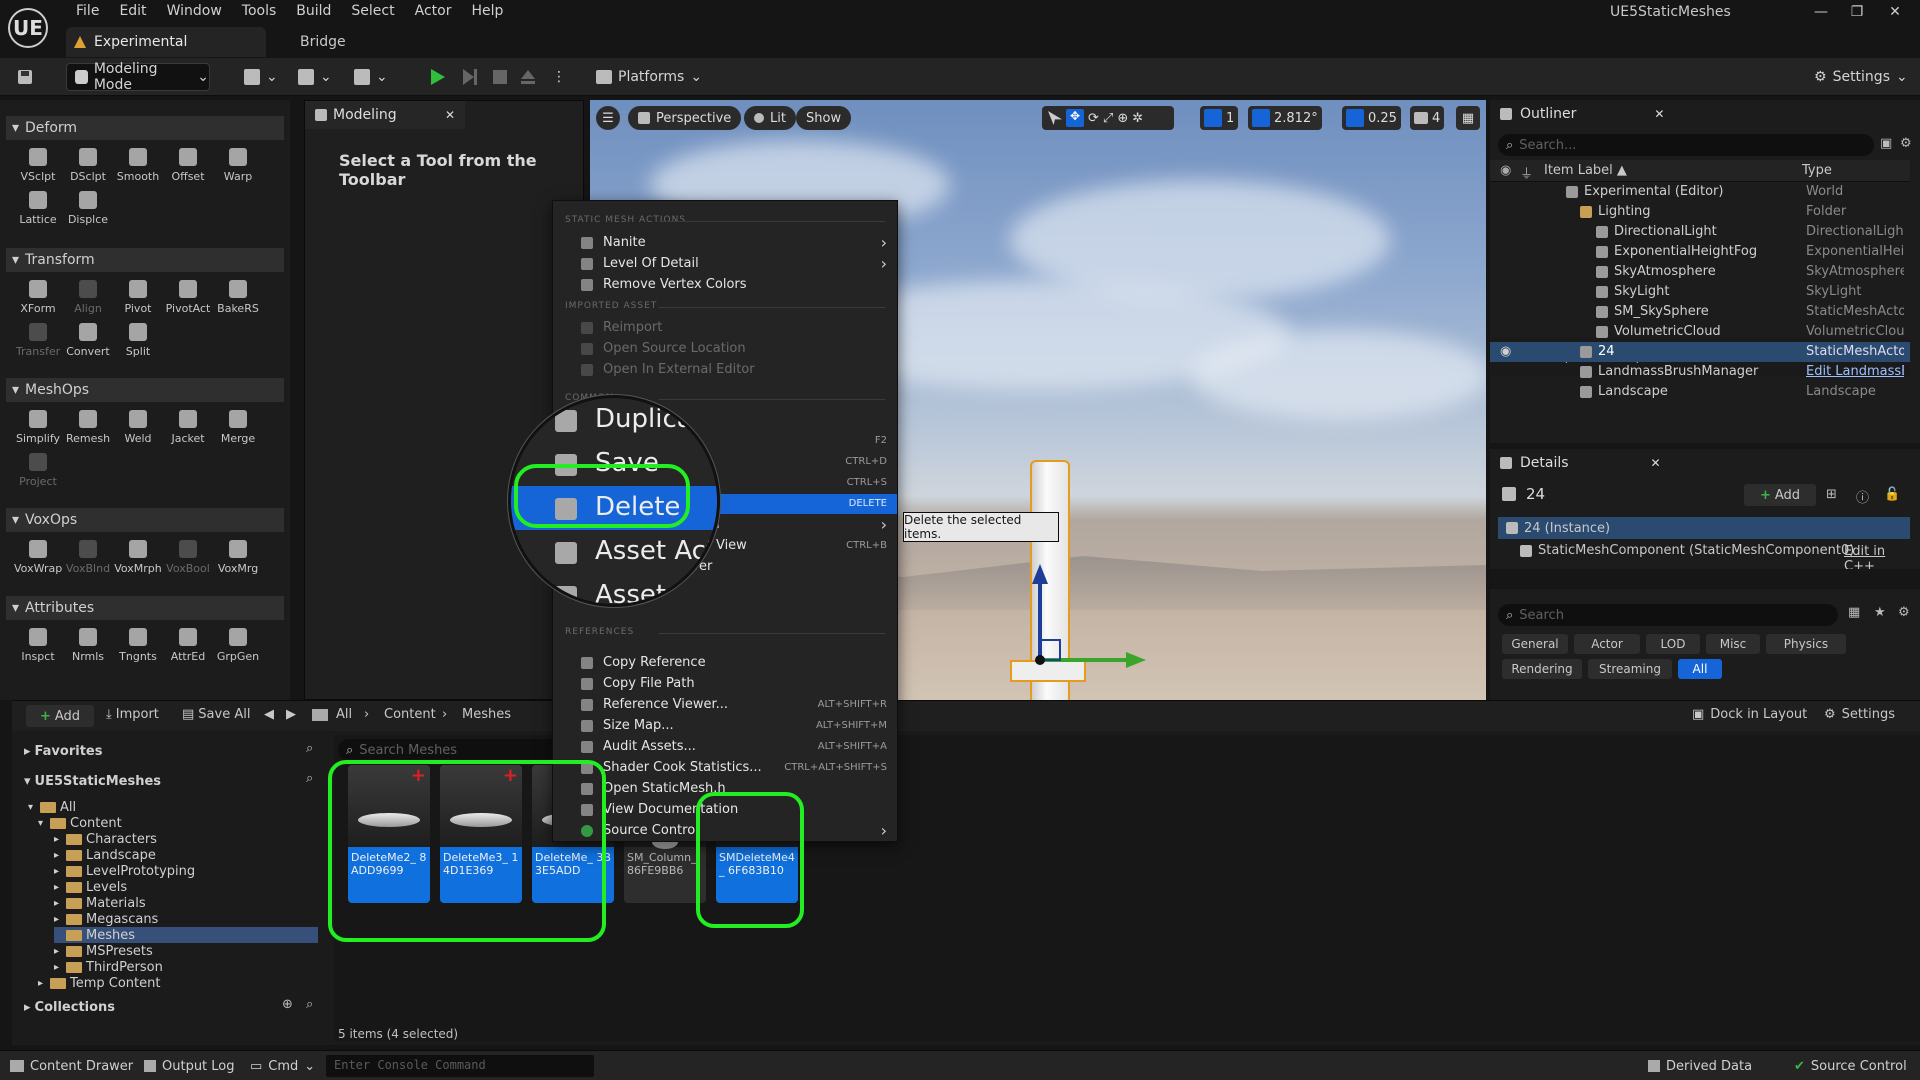  What do you see at coordinates (138, 340) in the screenshot?
I see `tool-split: Split` at bounding box center [138, 340].